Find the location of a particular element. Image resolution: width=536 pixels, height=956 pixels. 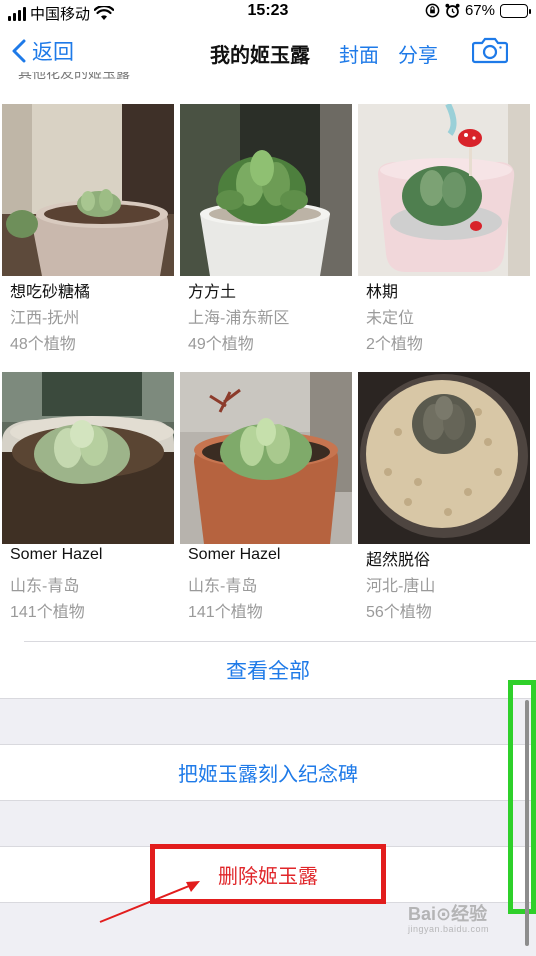

rotation-lock-icon is located at coordinates (432, 10).